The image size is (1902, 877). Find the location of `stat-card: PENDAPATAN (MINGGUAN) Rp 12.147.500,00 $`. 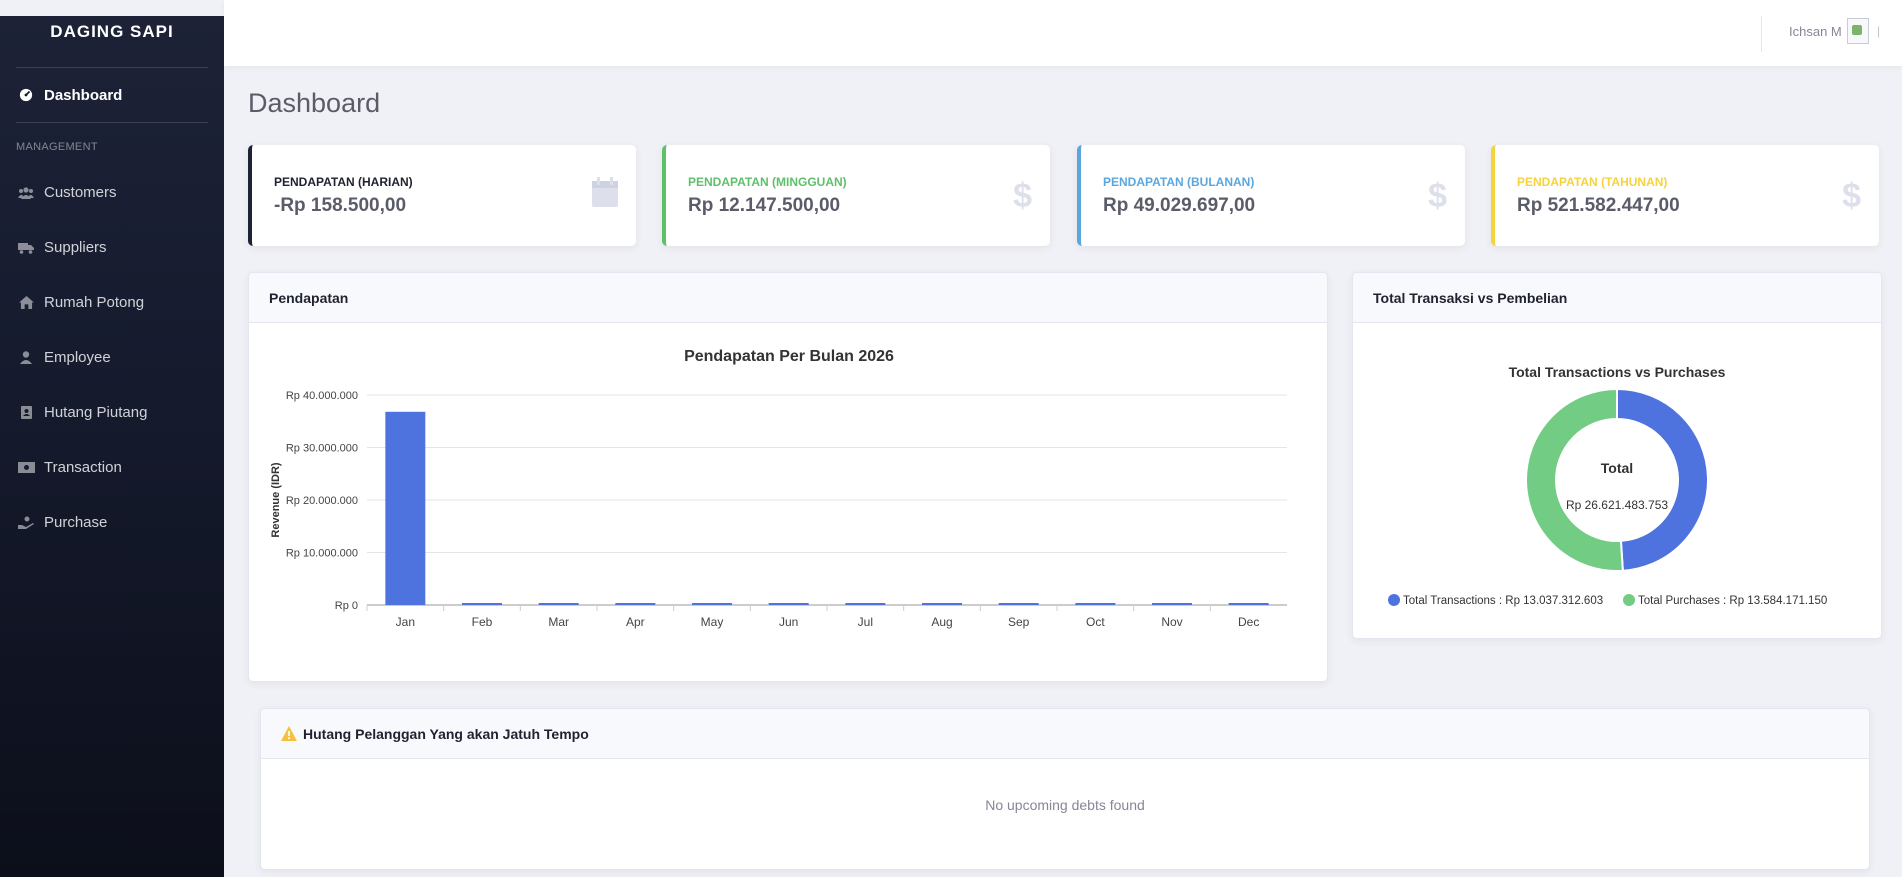

stat-card: PENDAPATAN (MINGGUAN) Rp 12.147.500,00 $ is located at coordinates (856, 195).